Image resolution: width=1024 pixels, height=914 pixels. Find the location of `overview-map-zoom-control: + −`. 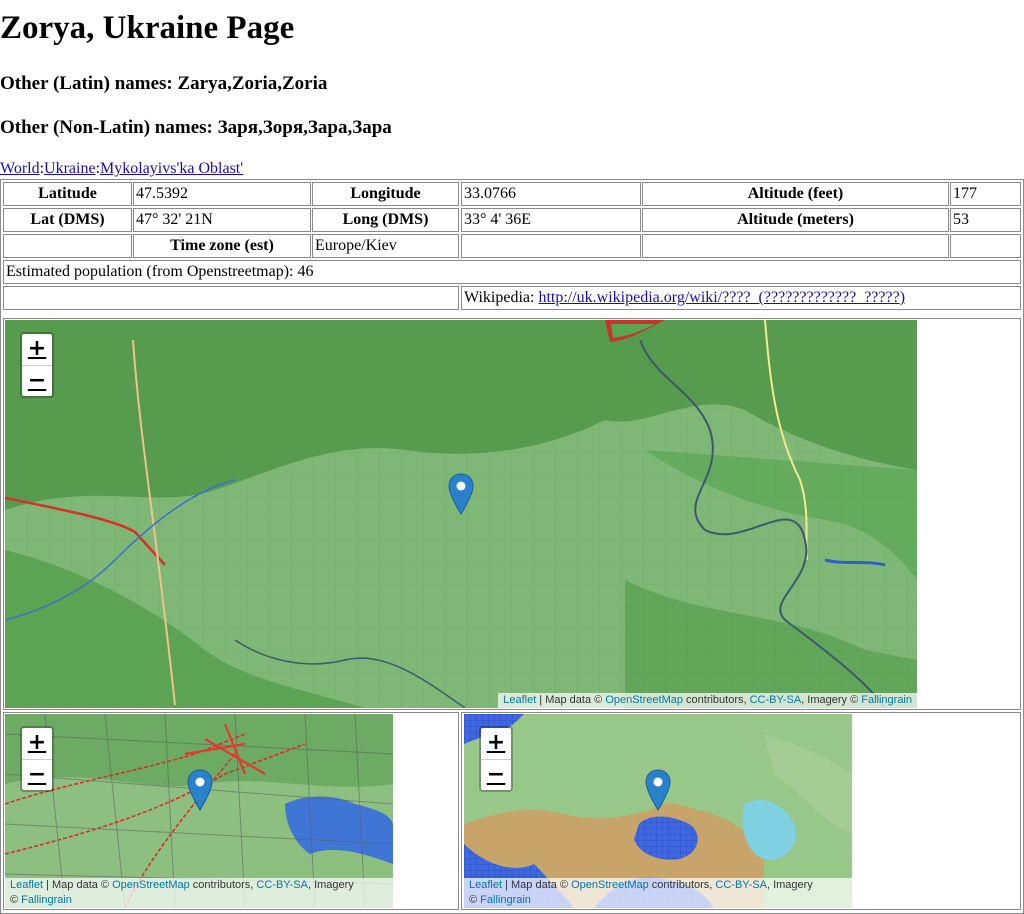

overview-map-zoom-control: + − is located at coordinates (496, 759).